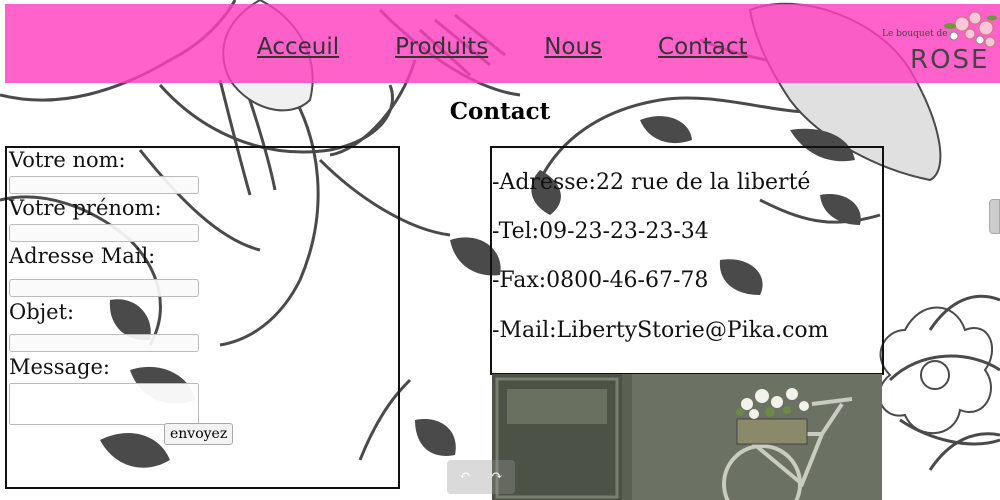 The width and height of the screenshot is (1000, 500). Describe the element at coordinates (104, 343) in the screenshot. I see `objet-input` at that location.